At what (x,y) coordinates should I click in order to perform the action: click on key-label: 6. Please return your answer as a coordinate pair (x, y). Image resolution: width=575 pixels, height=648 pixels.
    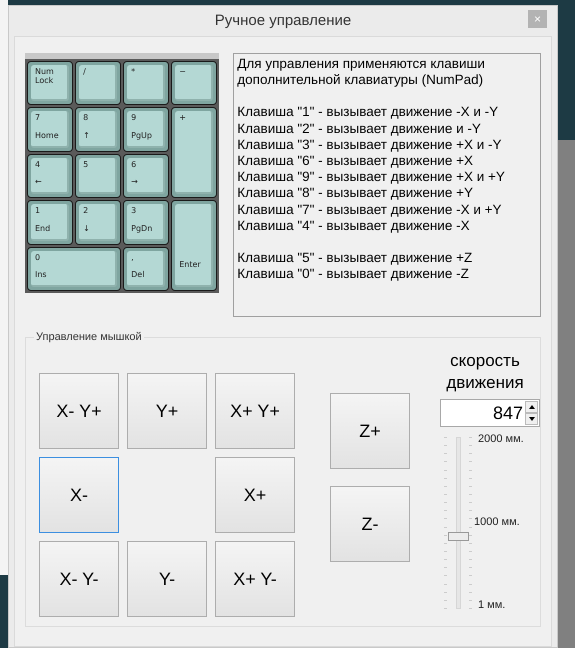
    Looking at the image, I should click on (134, 164).